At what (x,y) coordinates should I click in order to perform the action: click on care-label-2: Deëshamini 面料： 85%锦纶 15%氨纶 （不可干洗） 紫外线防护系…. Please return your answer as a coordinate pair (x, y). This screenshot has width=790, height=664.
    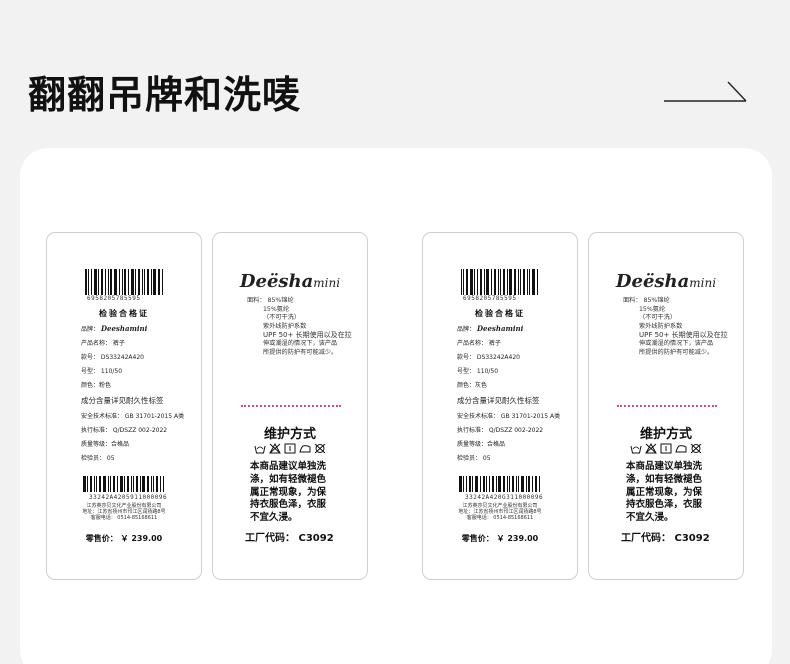
    Looking at the image, I should click on (666, 406).